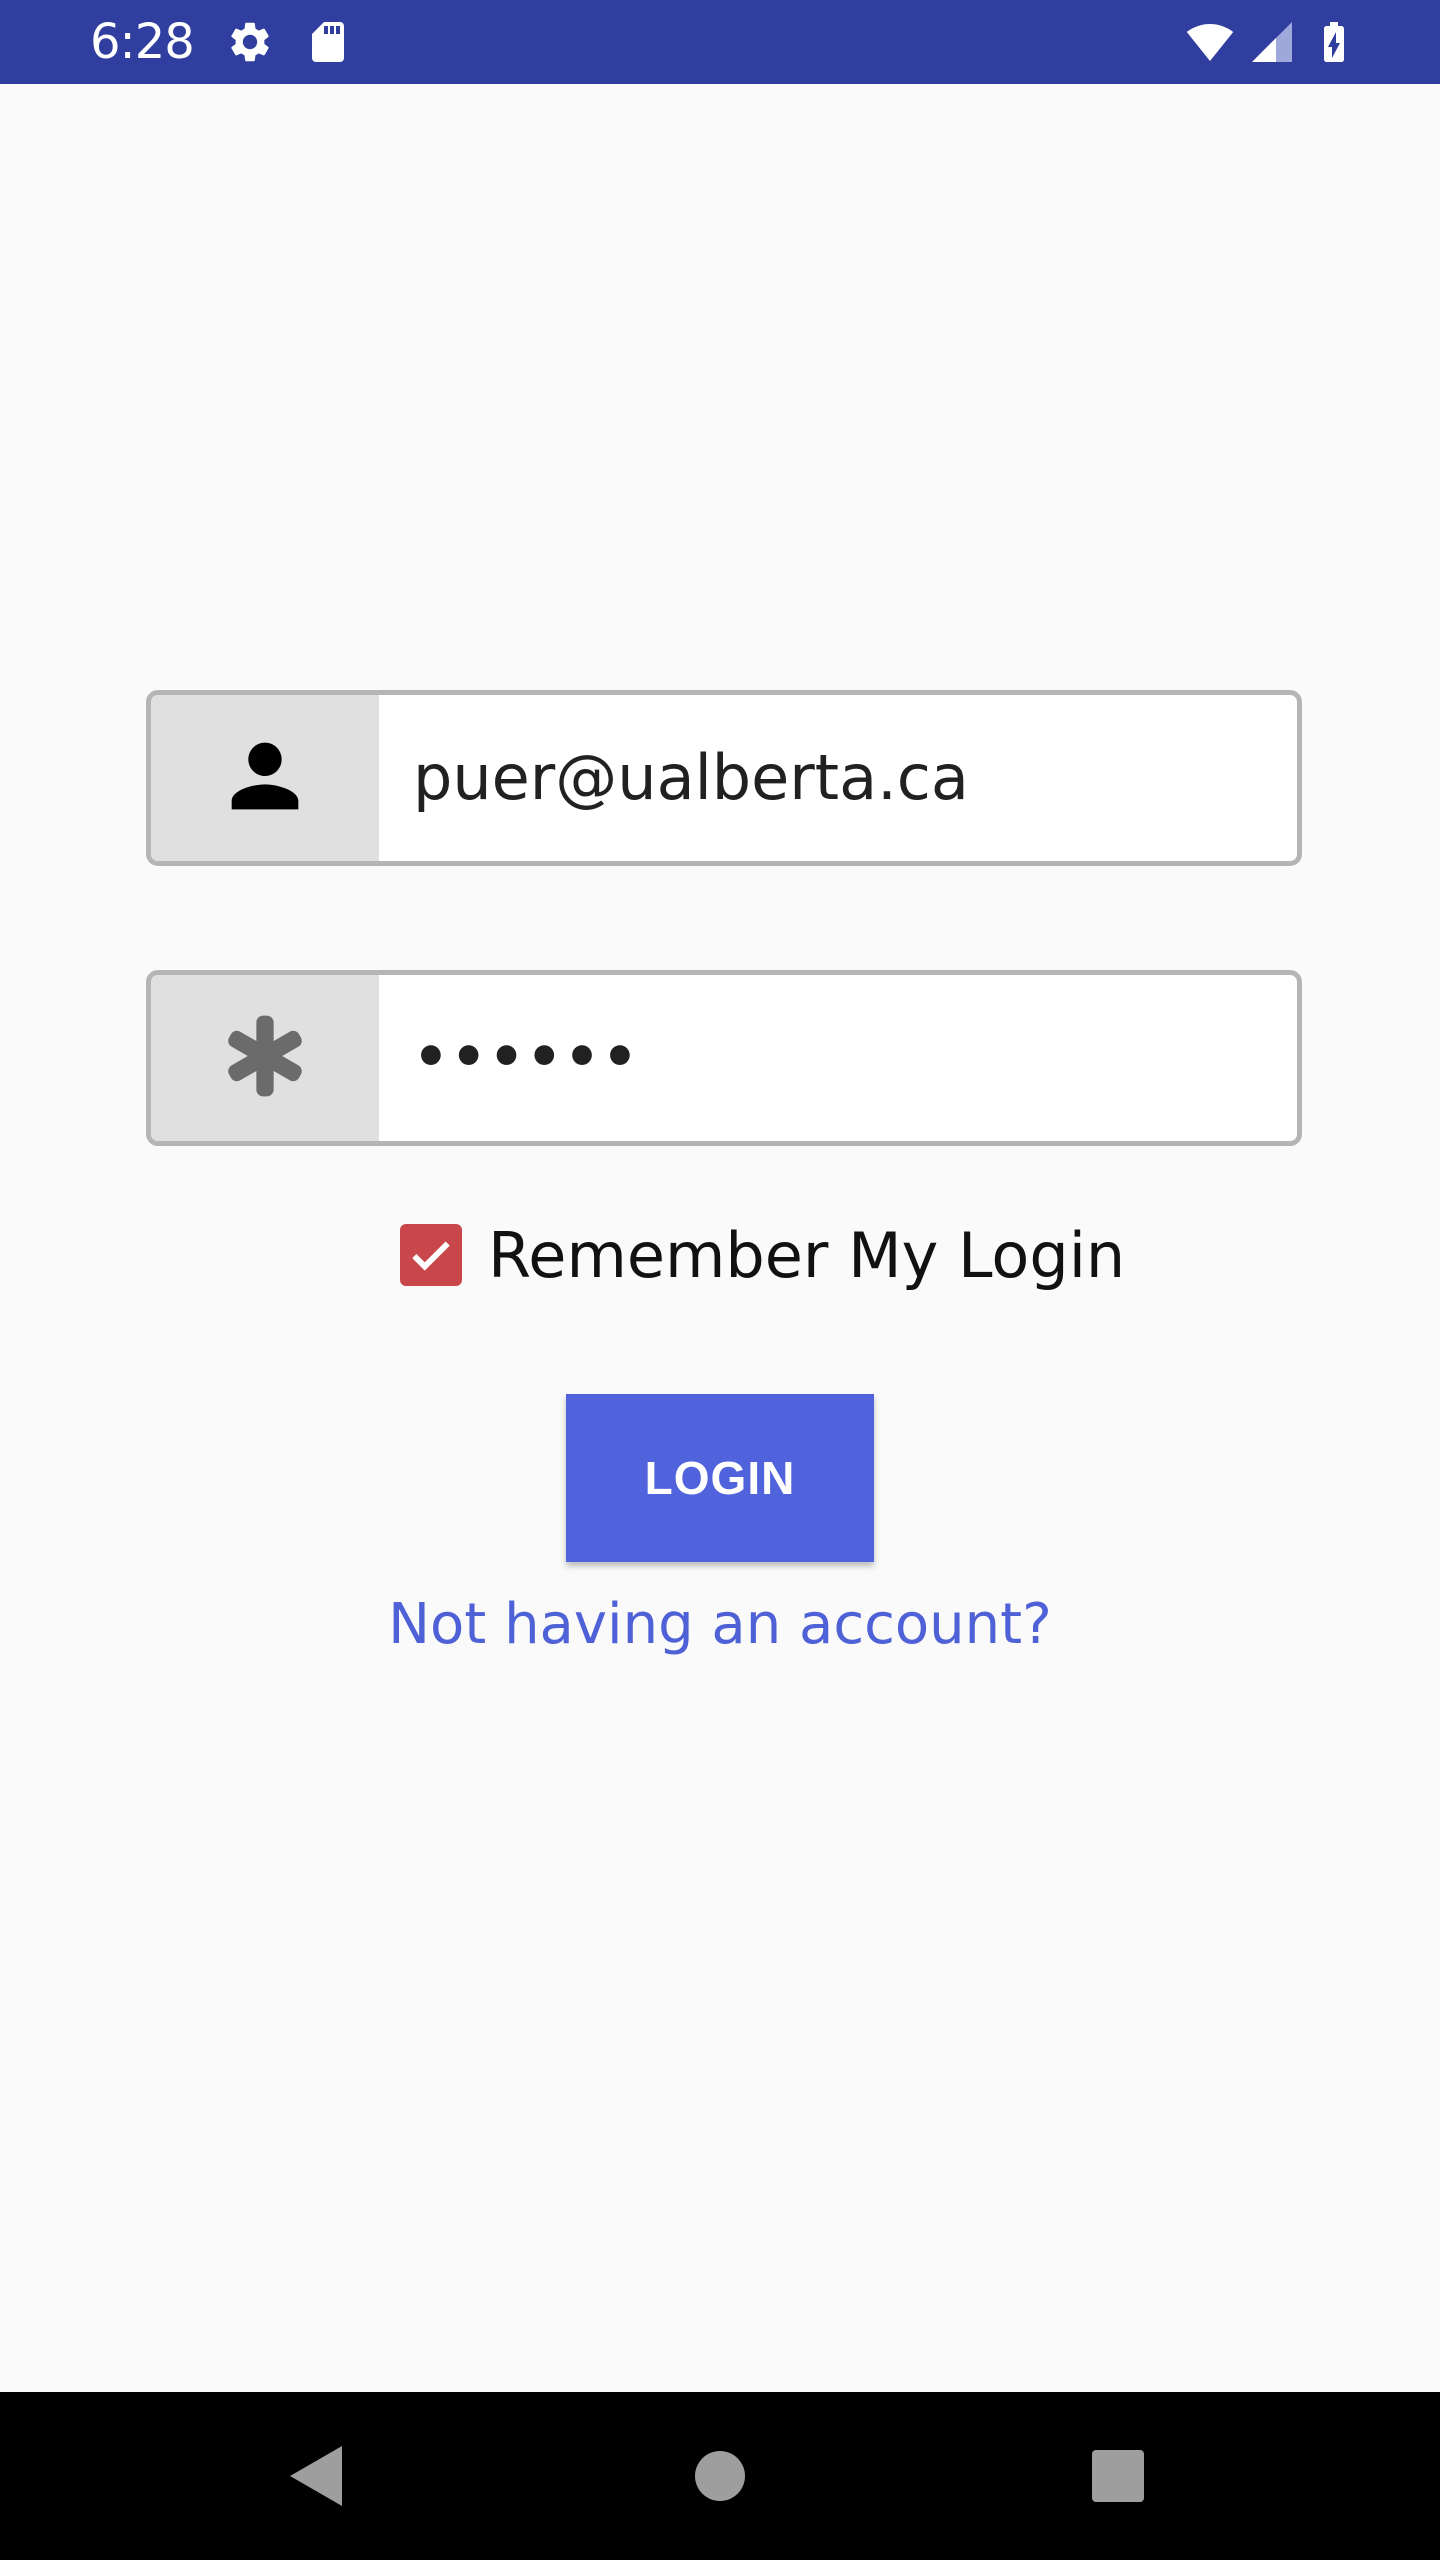 This screenshot has width=1440, height=2560. Describe the element at coordinates (328, 42) in the screenshot. I see `sd-card-icon` at that location.